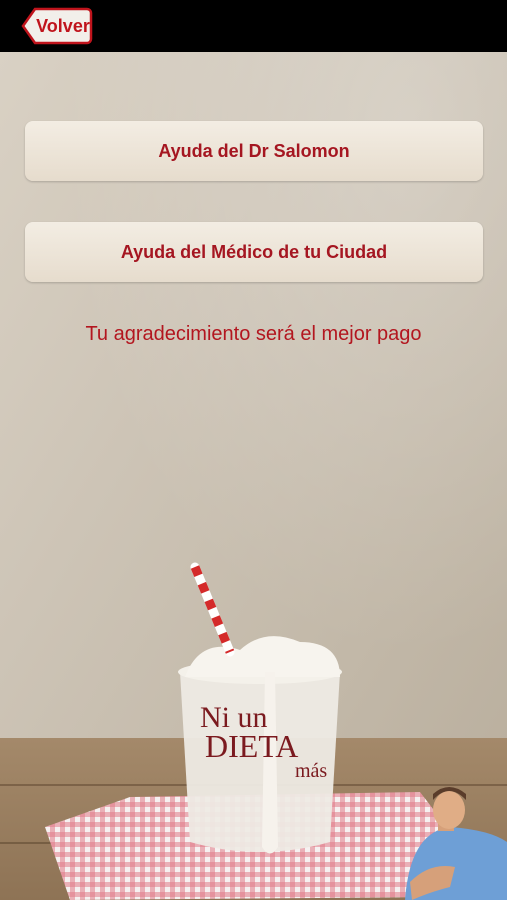 The height and width of the screenshot is (900, 507). I want to click on gratitude-message: Tu agradecimiento será el mejor pago, so click(253, 334).